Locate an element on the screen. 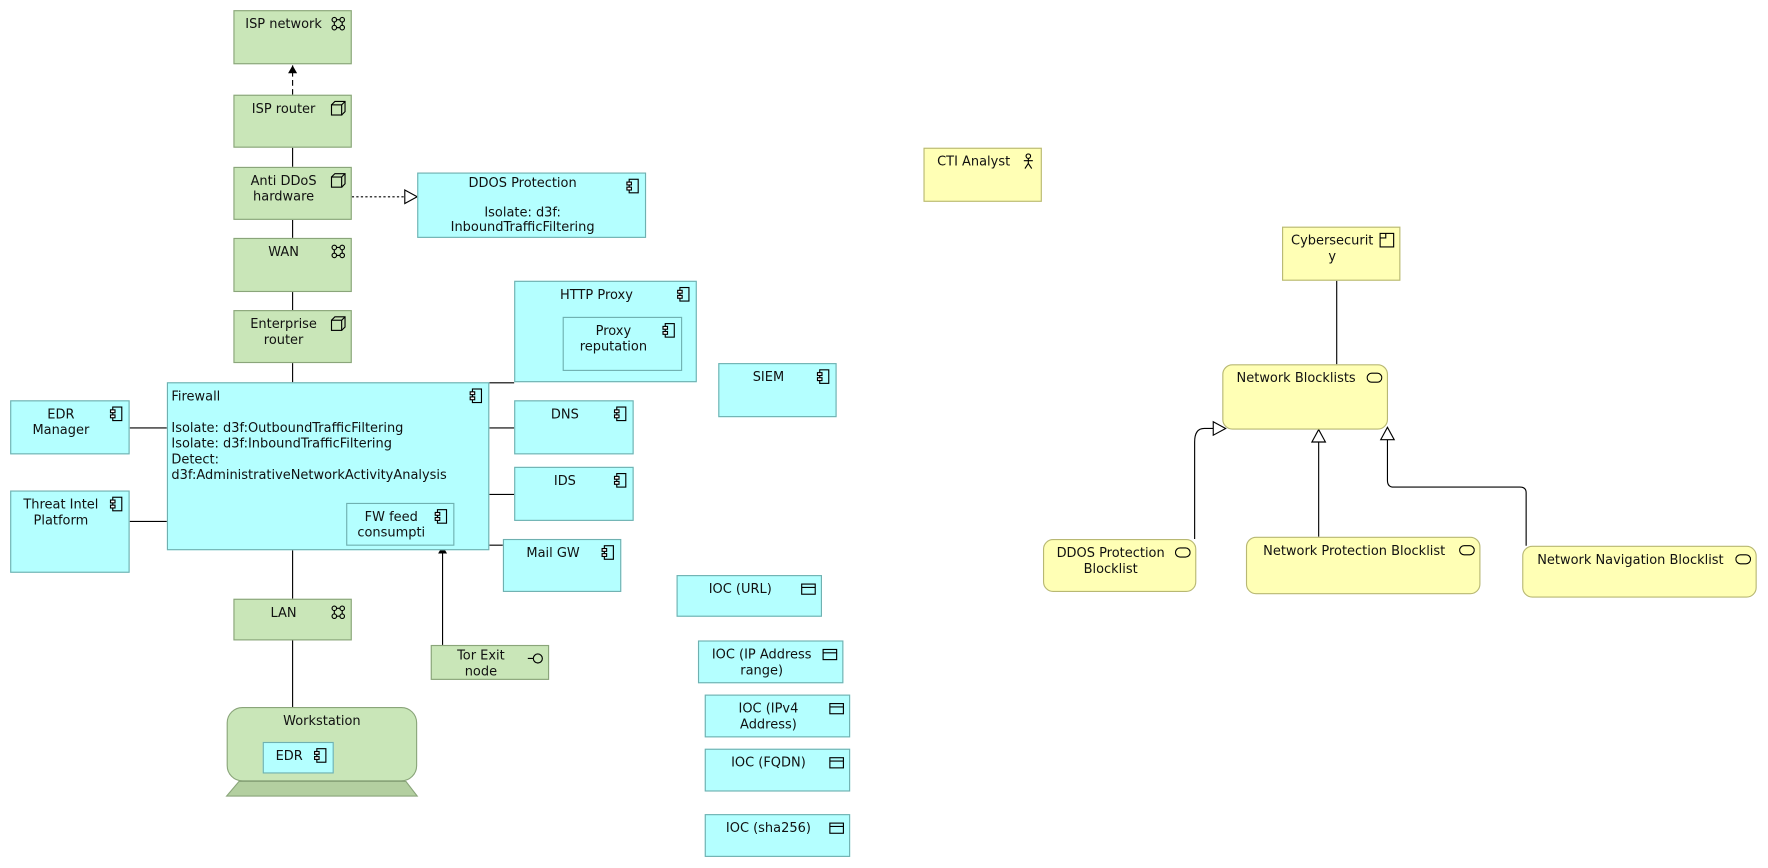  label: Anti DDoS hardware is located at coordinates (283, 188).